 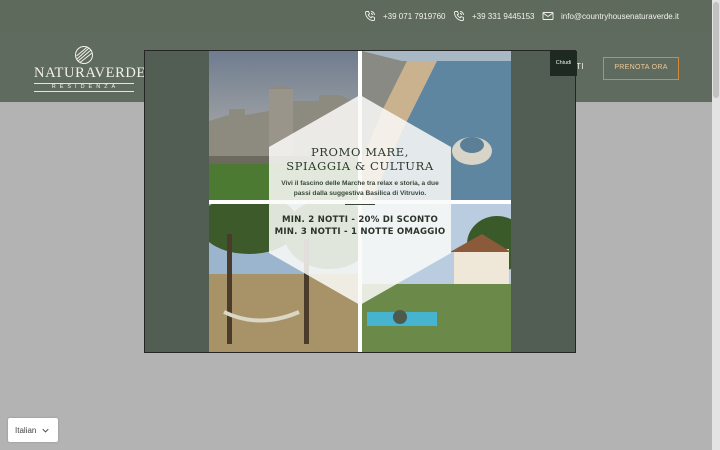 What do you see at coordinates (414, 16) in the screenshot?
I see `phone-1-text: +39 071 7919760` at bounding box center [414, 16].